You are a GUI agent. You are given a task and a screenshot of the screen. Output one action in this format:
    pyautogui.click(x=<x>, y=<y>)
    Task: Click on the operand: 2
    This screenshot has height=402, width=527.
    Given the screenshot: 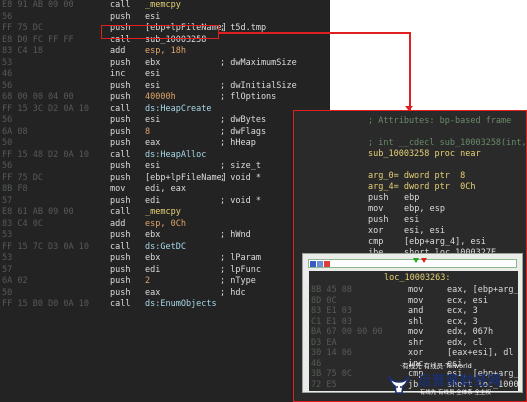 What is the action you would take?
    pyautogui.click(x=147, y=281)
    